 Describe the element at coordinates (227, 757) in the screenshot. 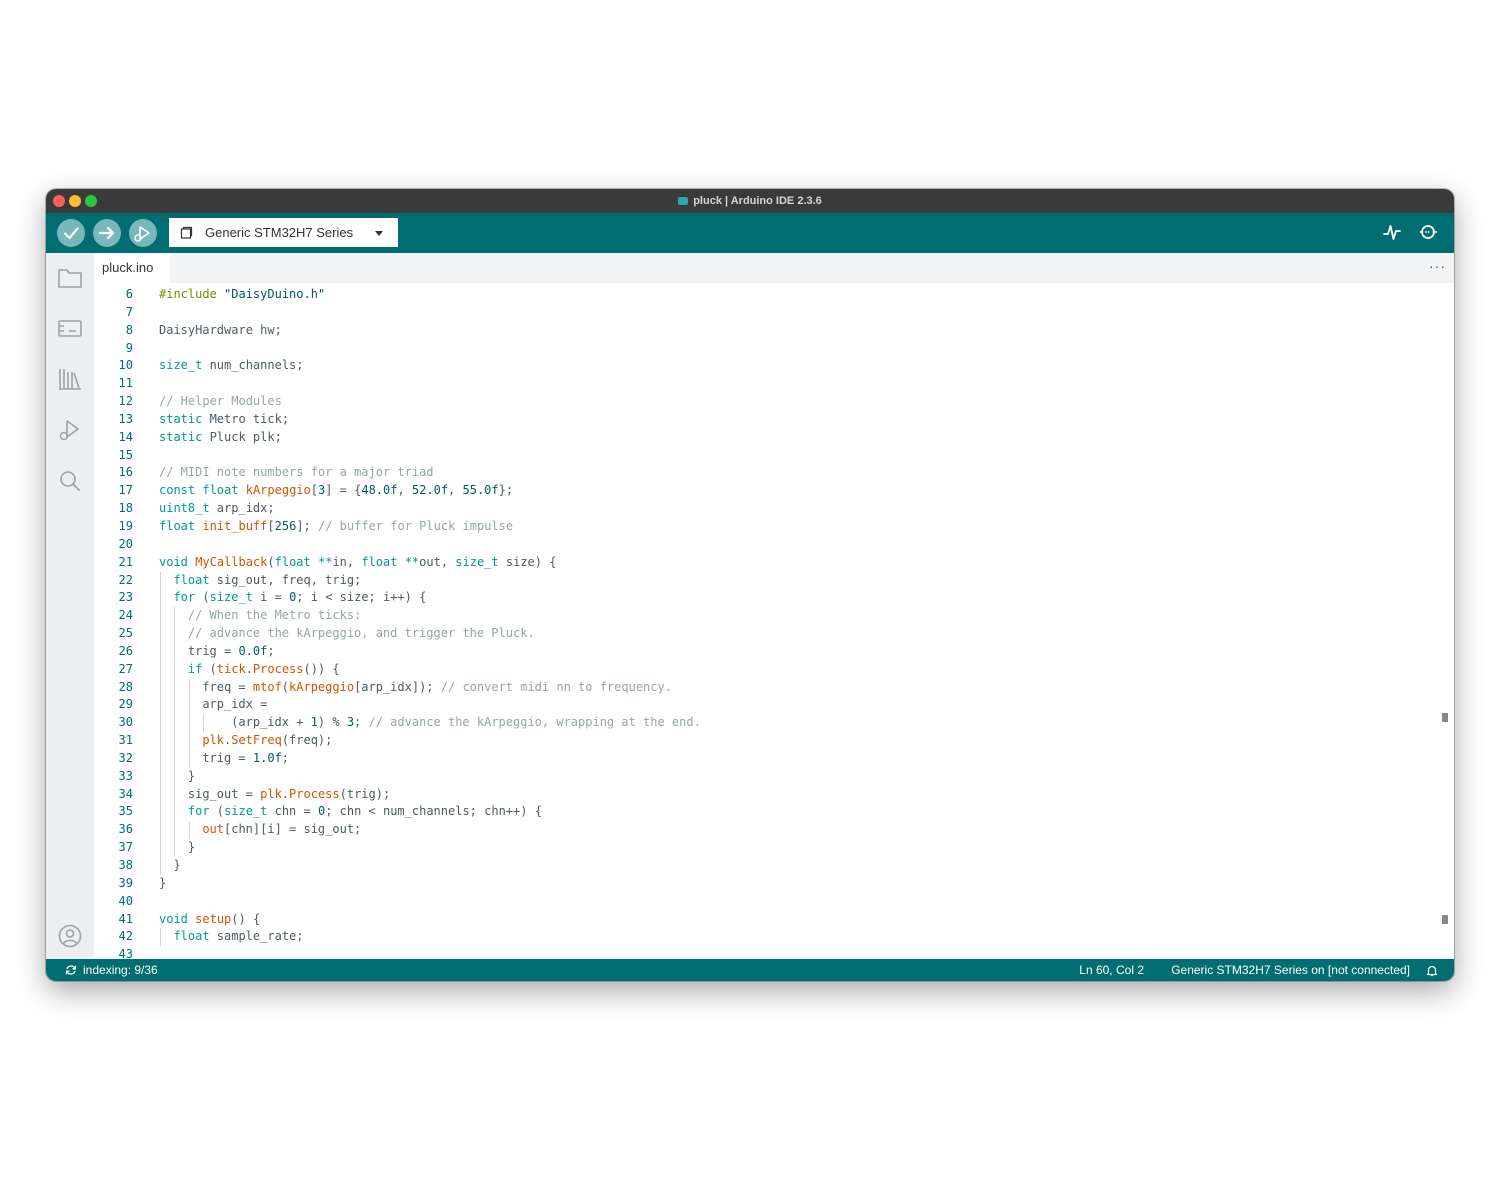

I see `code-token: trig =` at that location.